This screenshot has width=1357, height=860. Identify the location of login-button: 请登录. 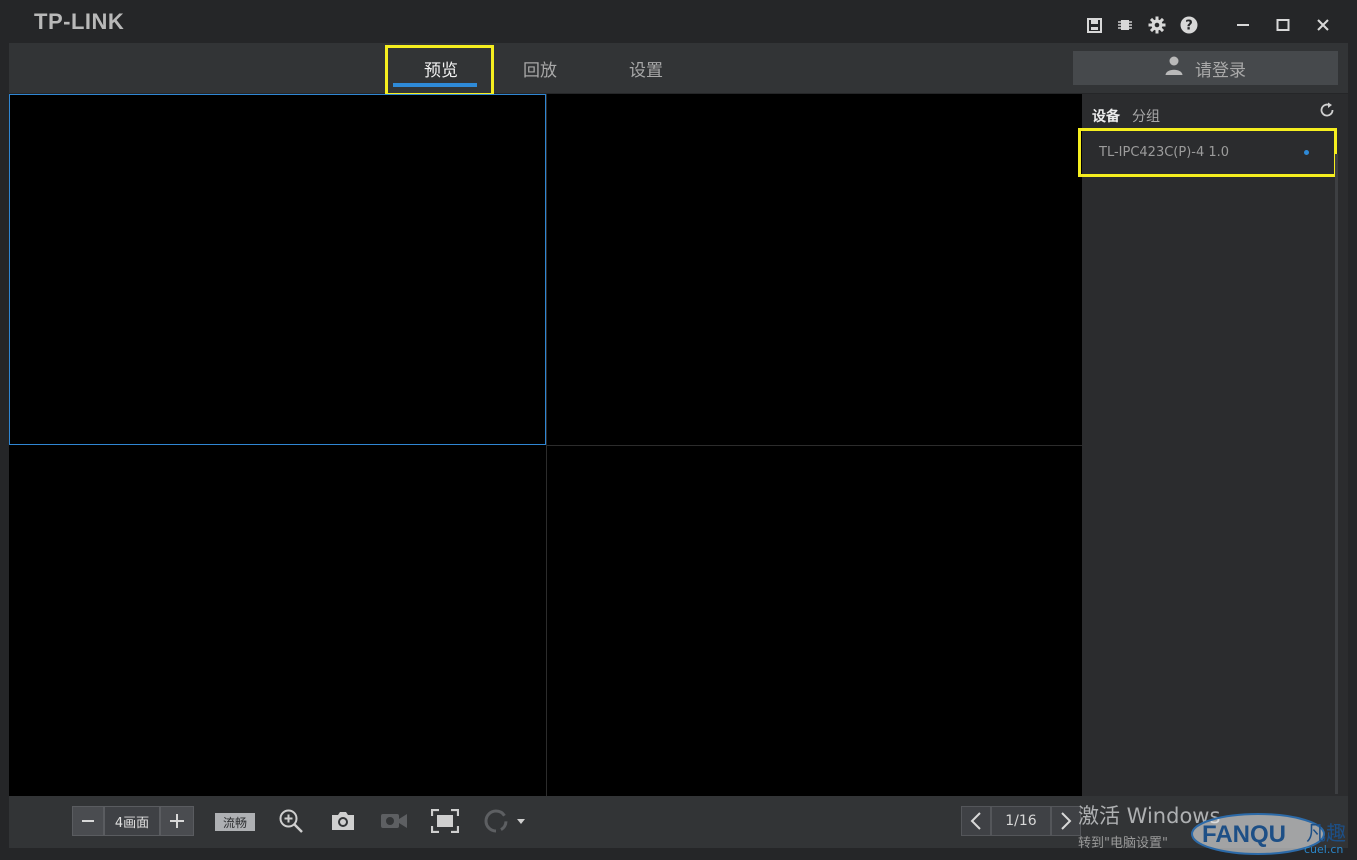
(1205, 68).